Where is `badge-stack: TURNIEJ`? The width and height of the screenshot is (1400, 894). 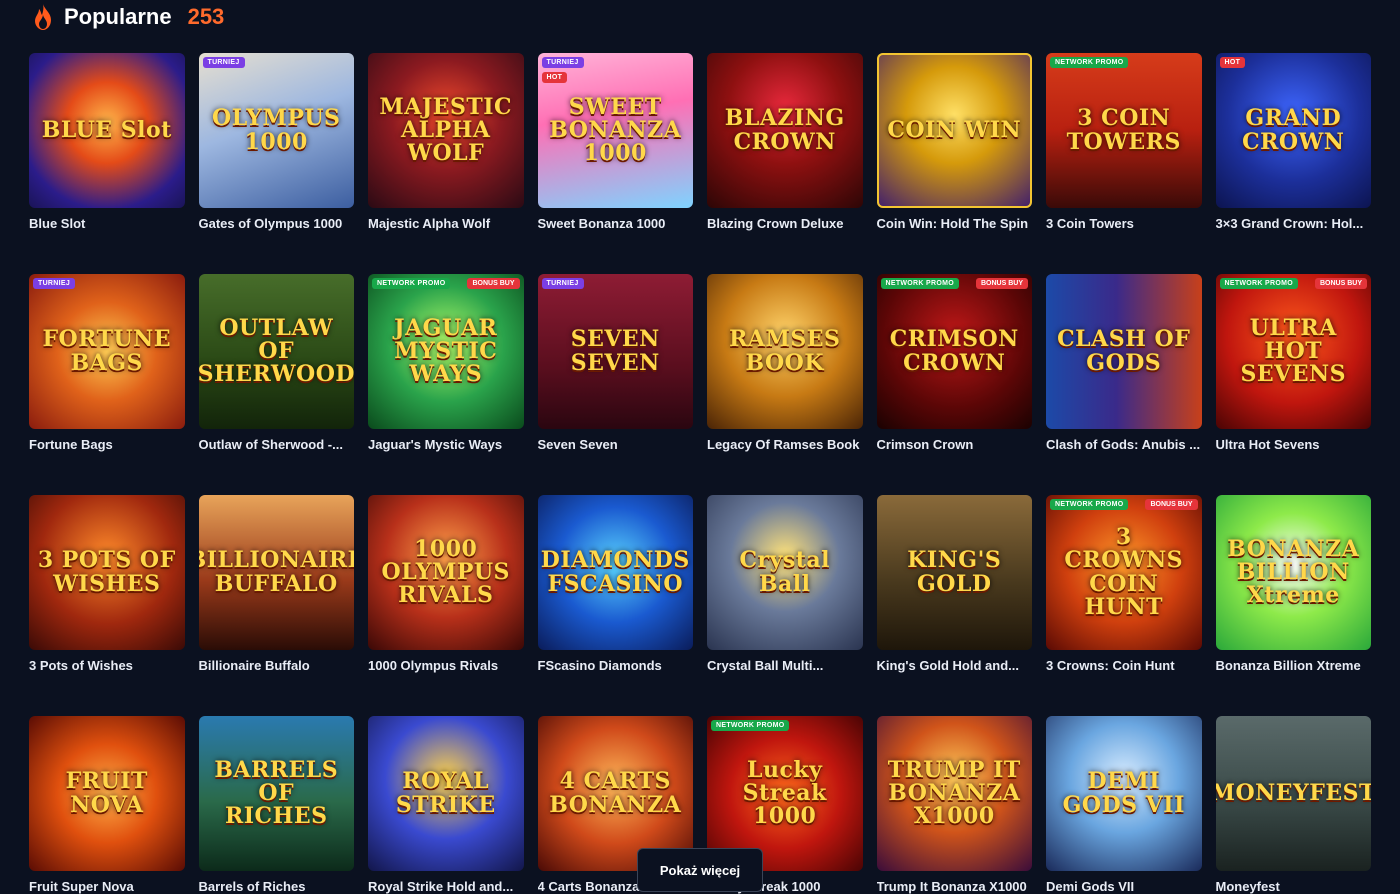
badge-stack: TURNIEJ is located at coordinates (223, 62).